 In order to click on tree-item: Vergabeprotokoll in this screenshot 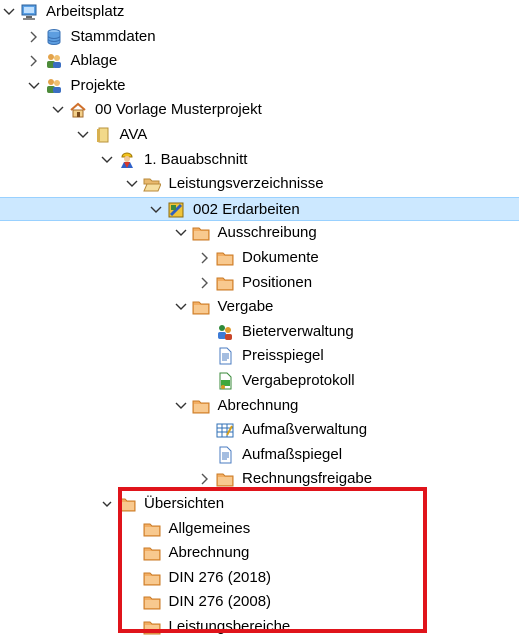, I will do `click(259, 381)`.